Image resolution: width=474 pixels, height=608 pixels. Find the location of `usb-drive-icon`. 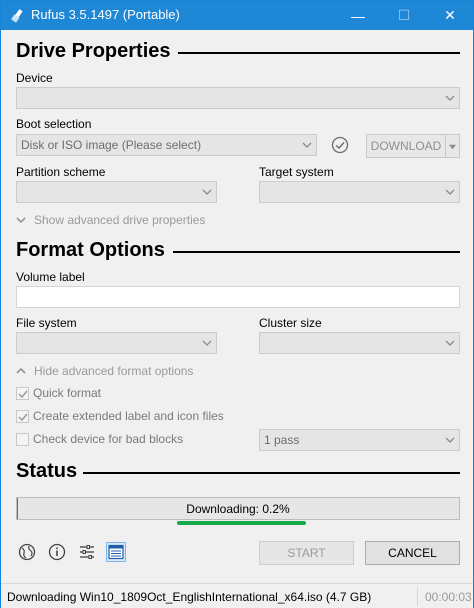

usb-drive-icon is located at coordinates (17, 16).